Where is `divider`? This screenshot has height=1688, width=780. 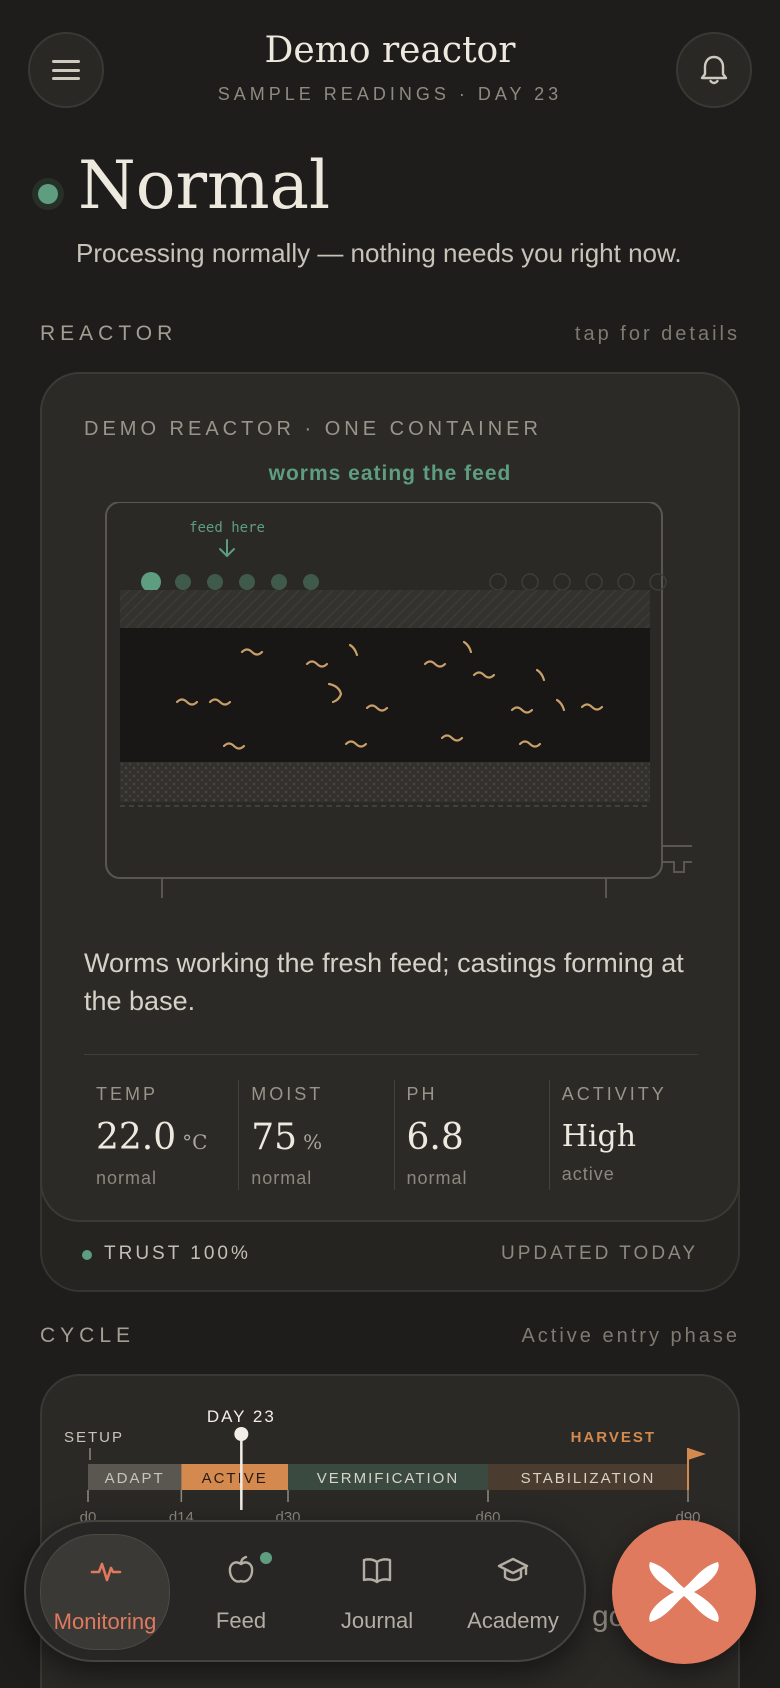
divider is located at coordinates (391, 1054).